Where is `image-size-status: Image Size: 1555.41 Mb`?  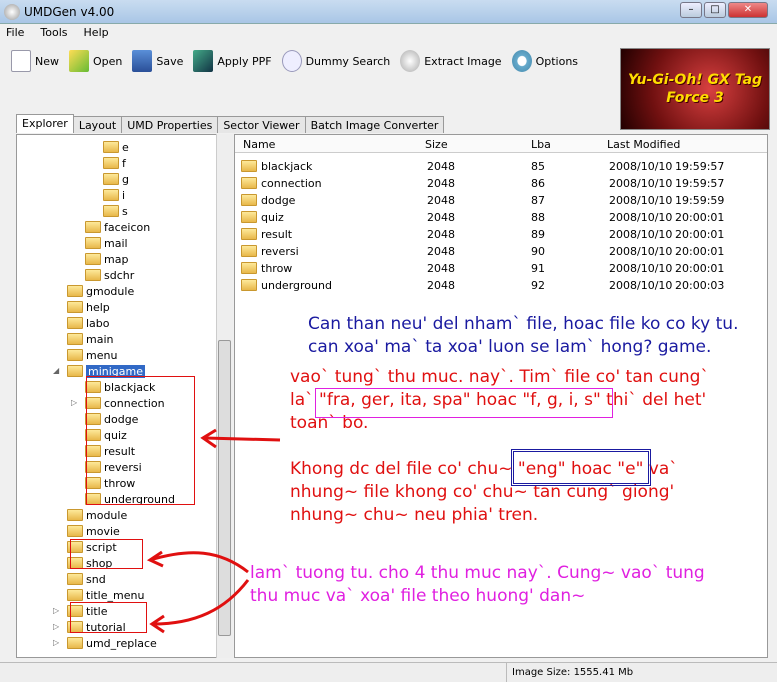
image-size-status: Image Size: 1555.41 Mb is located at coordinates (573, 672).